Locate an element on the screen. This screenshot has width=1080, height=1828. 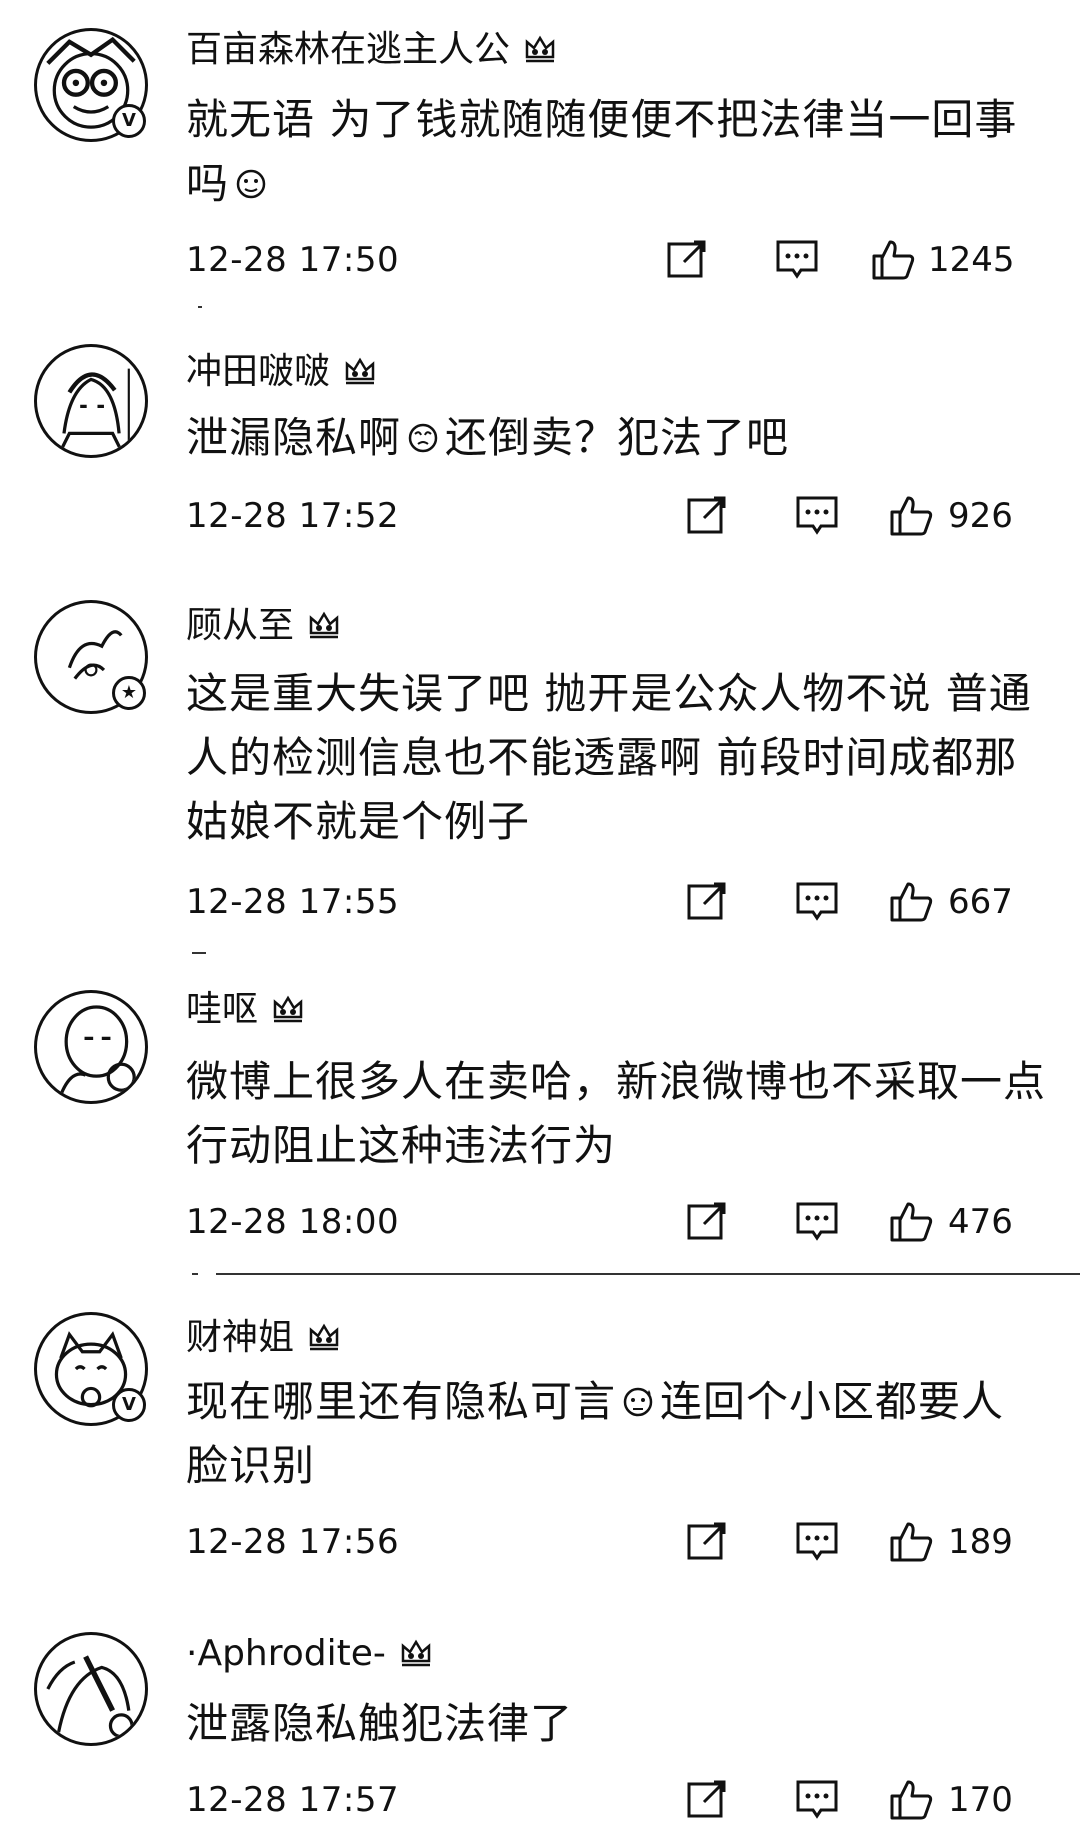
swirl-face-emoji-icon is located at coordinates (423, 438).